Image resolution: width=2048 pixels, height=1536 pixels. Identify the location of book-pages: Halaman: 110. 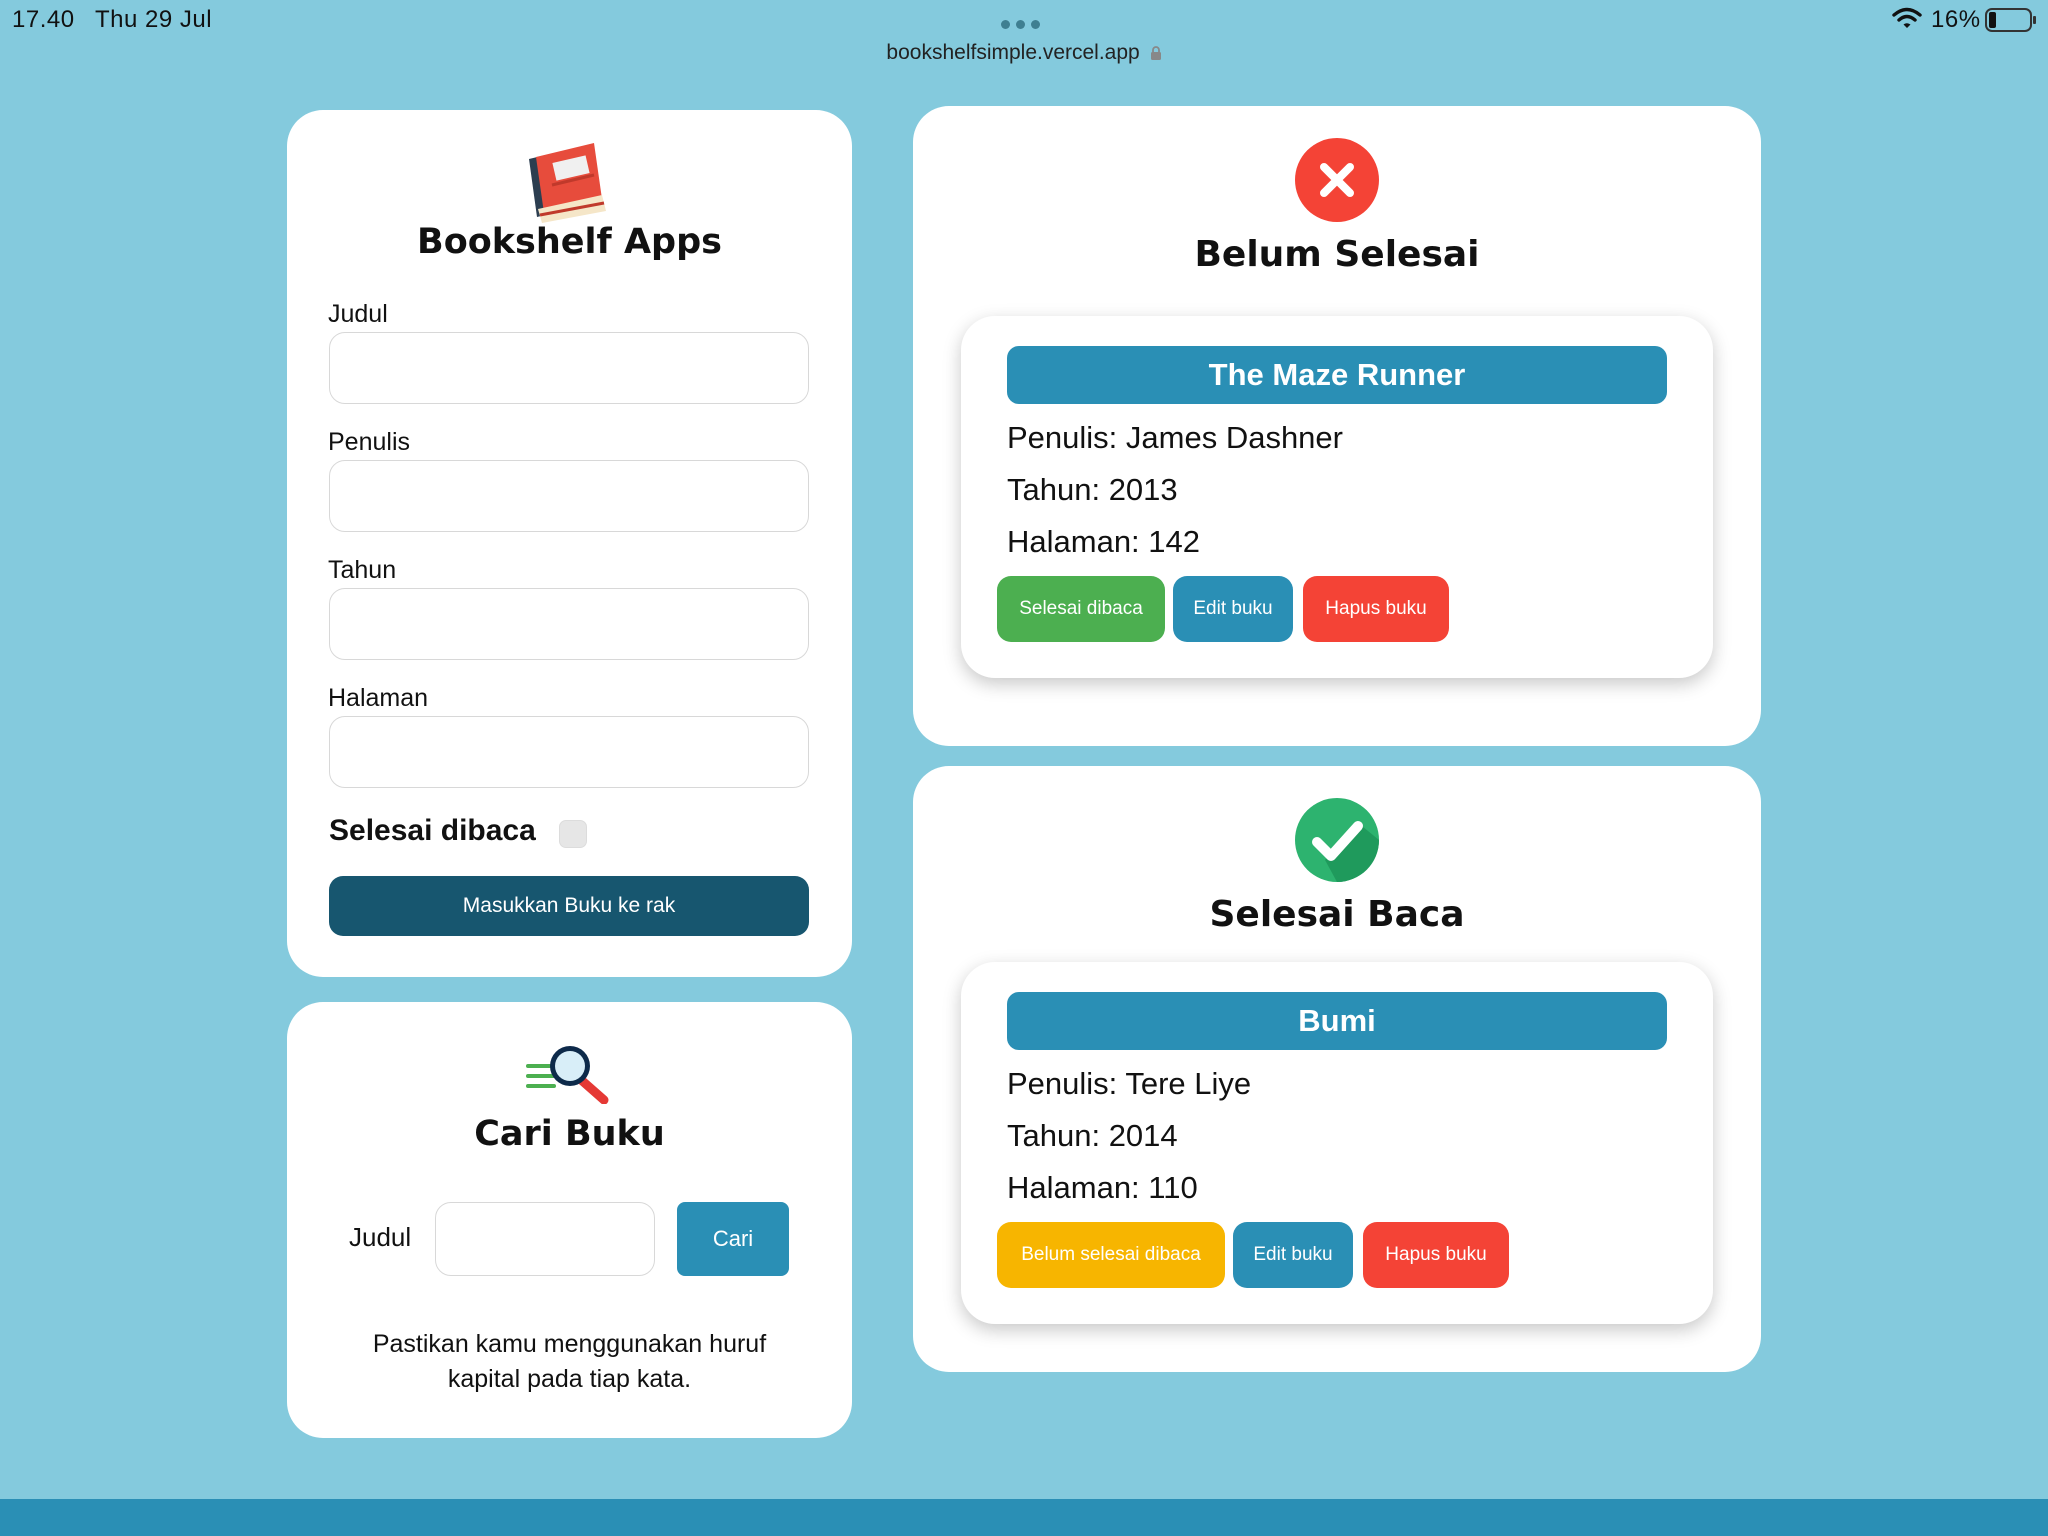
(1102, 1187).